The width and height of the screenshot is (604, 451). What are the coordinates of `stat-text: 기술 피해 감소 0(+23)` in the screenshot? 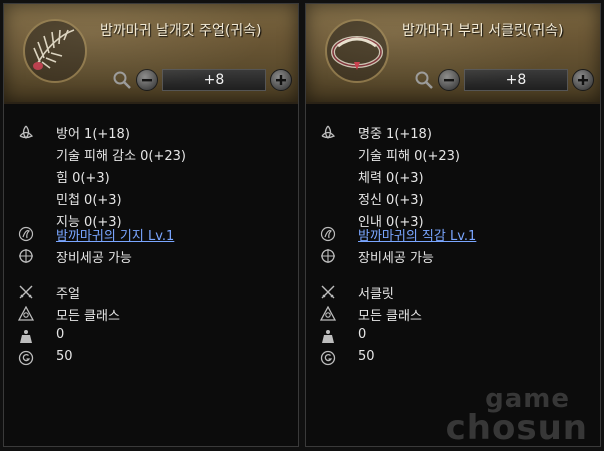 It's located at (121, 156).